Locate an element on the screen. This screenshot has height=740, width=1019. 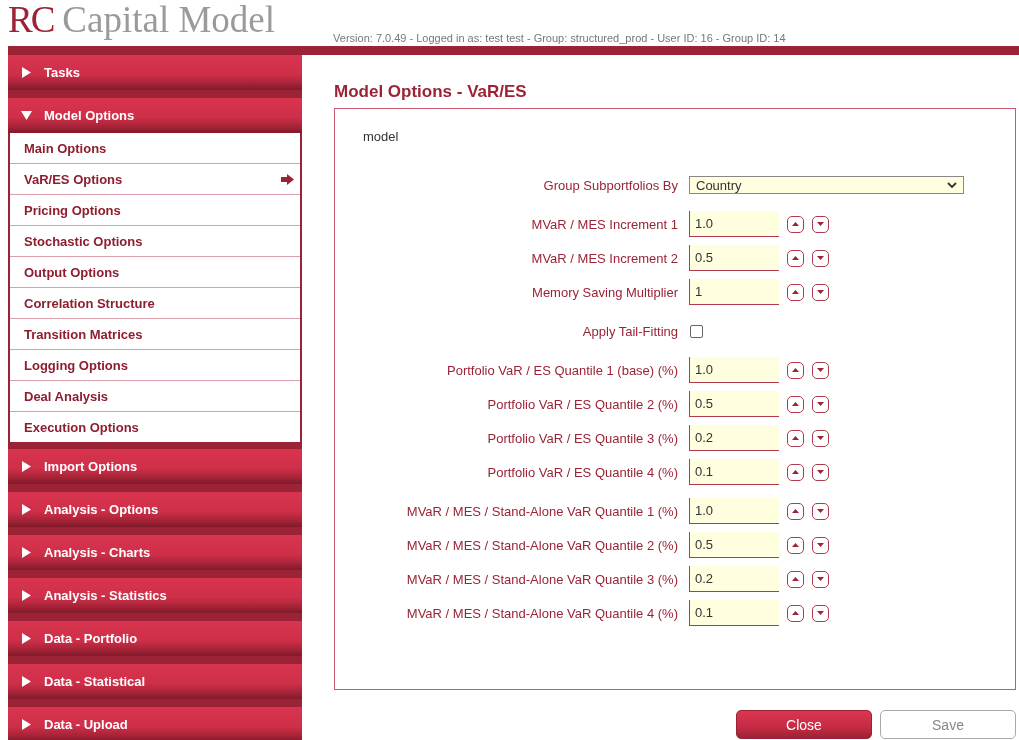
sidebar-section: Analysis - Options is located at coordinates (155, 509).